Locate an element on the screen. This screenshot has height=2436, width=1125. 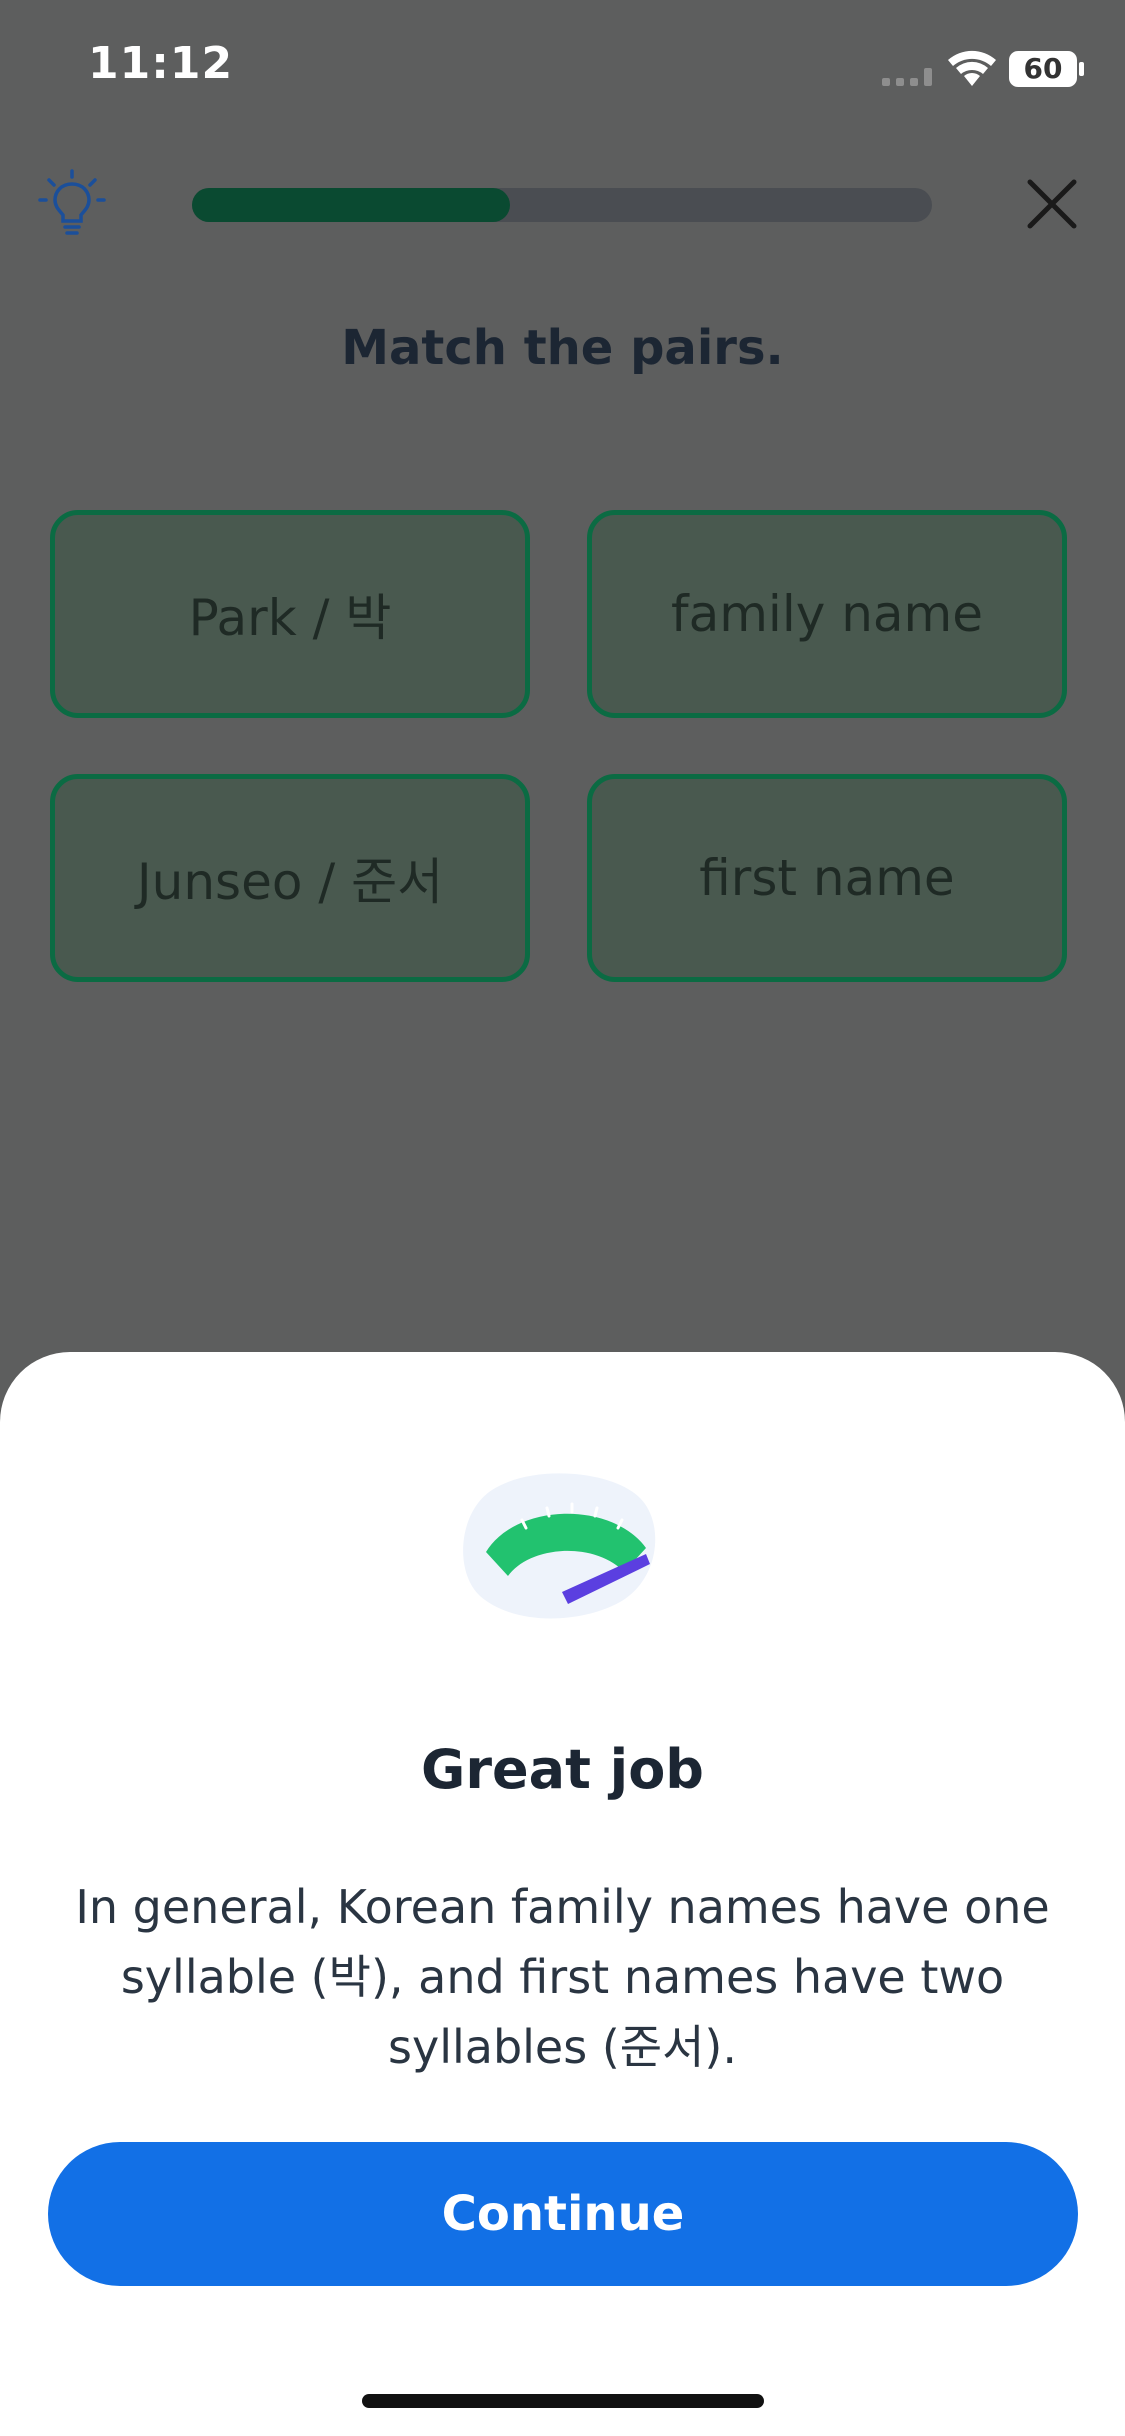
feedback-title: Great job is located at coordinates (562, 1769).